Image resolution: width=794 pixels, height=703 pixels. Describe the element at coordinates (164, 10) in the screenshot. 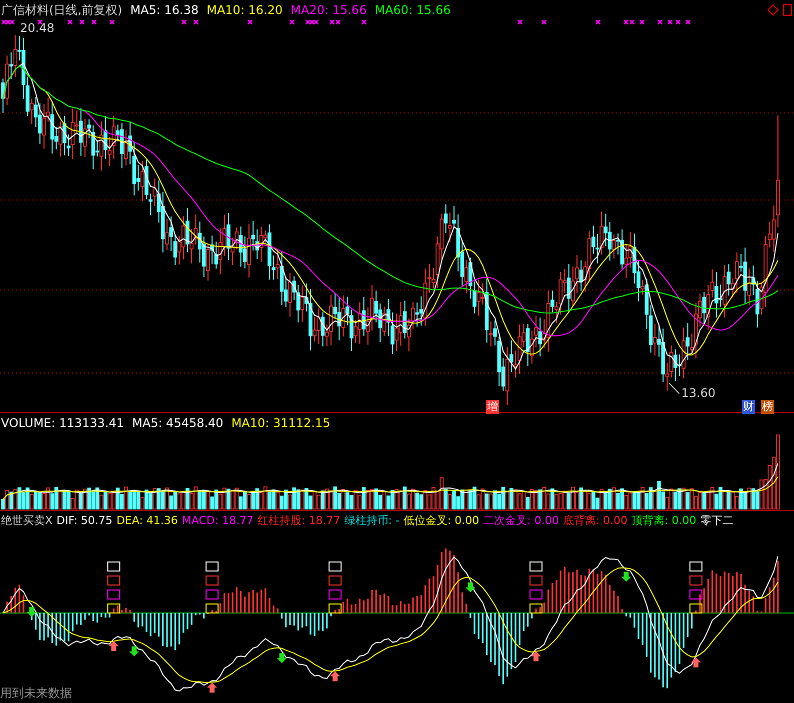

I see `indicator-value: MA5: 16.38` at that location.